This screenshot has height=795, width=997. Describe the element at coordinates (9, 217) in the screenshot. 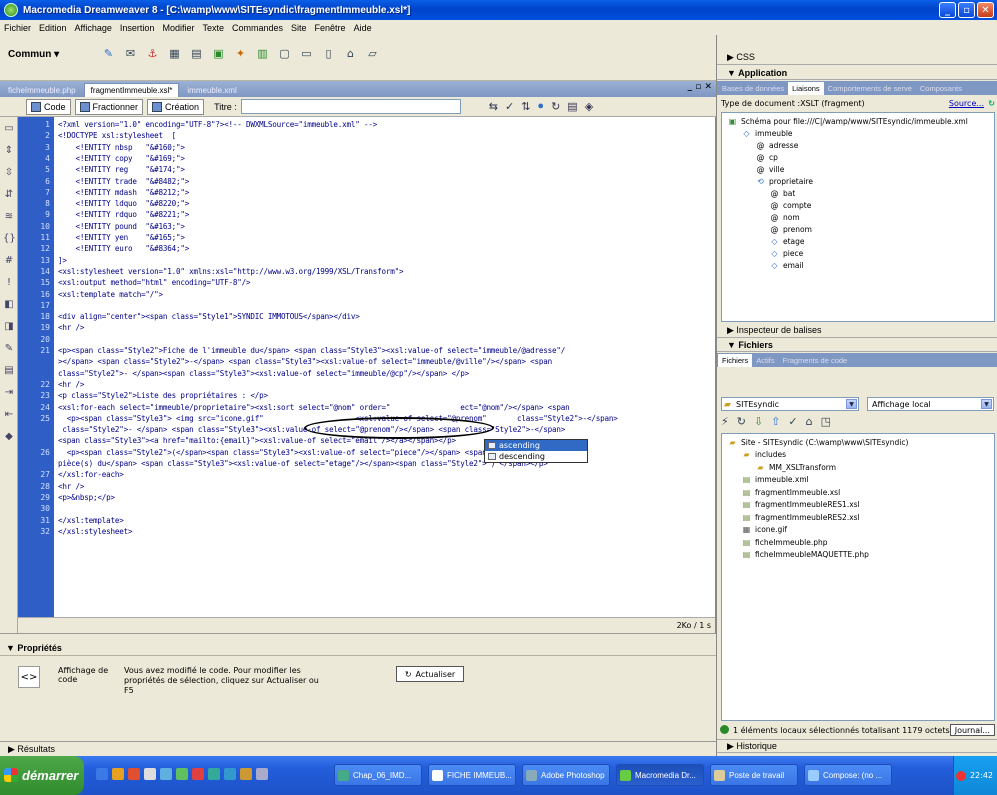

I see `select-parent-icon: ≋` at that location.